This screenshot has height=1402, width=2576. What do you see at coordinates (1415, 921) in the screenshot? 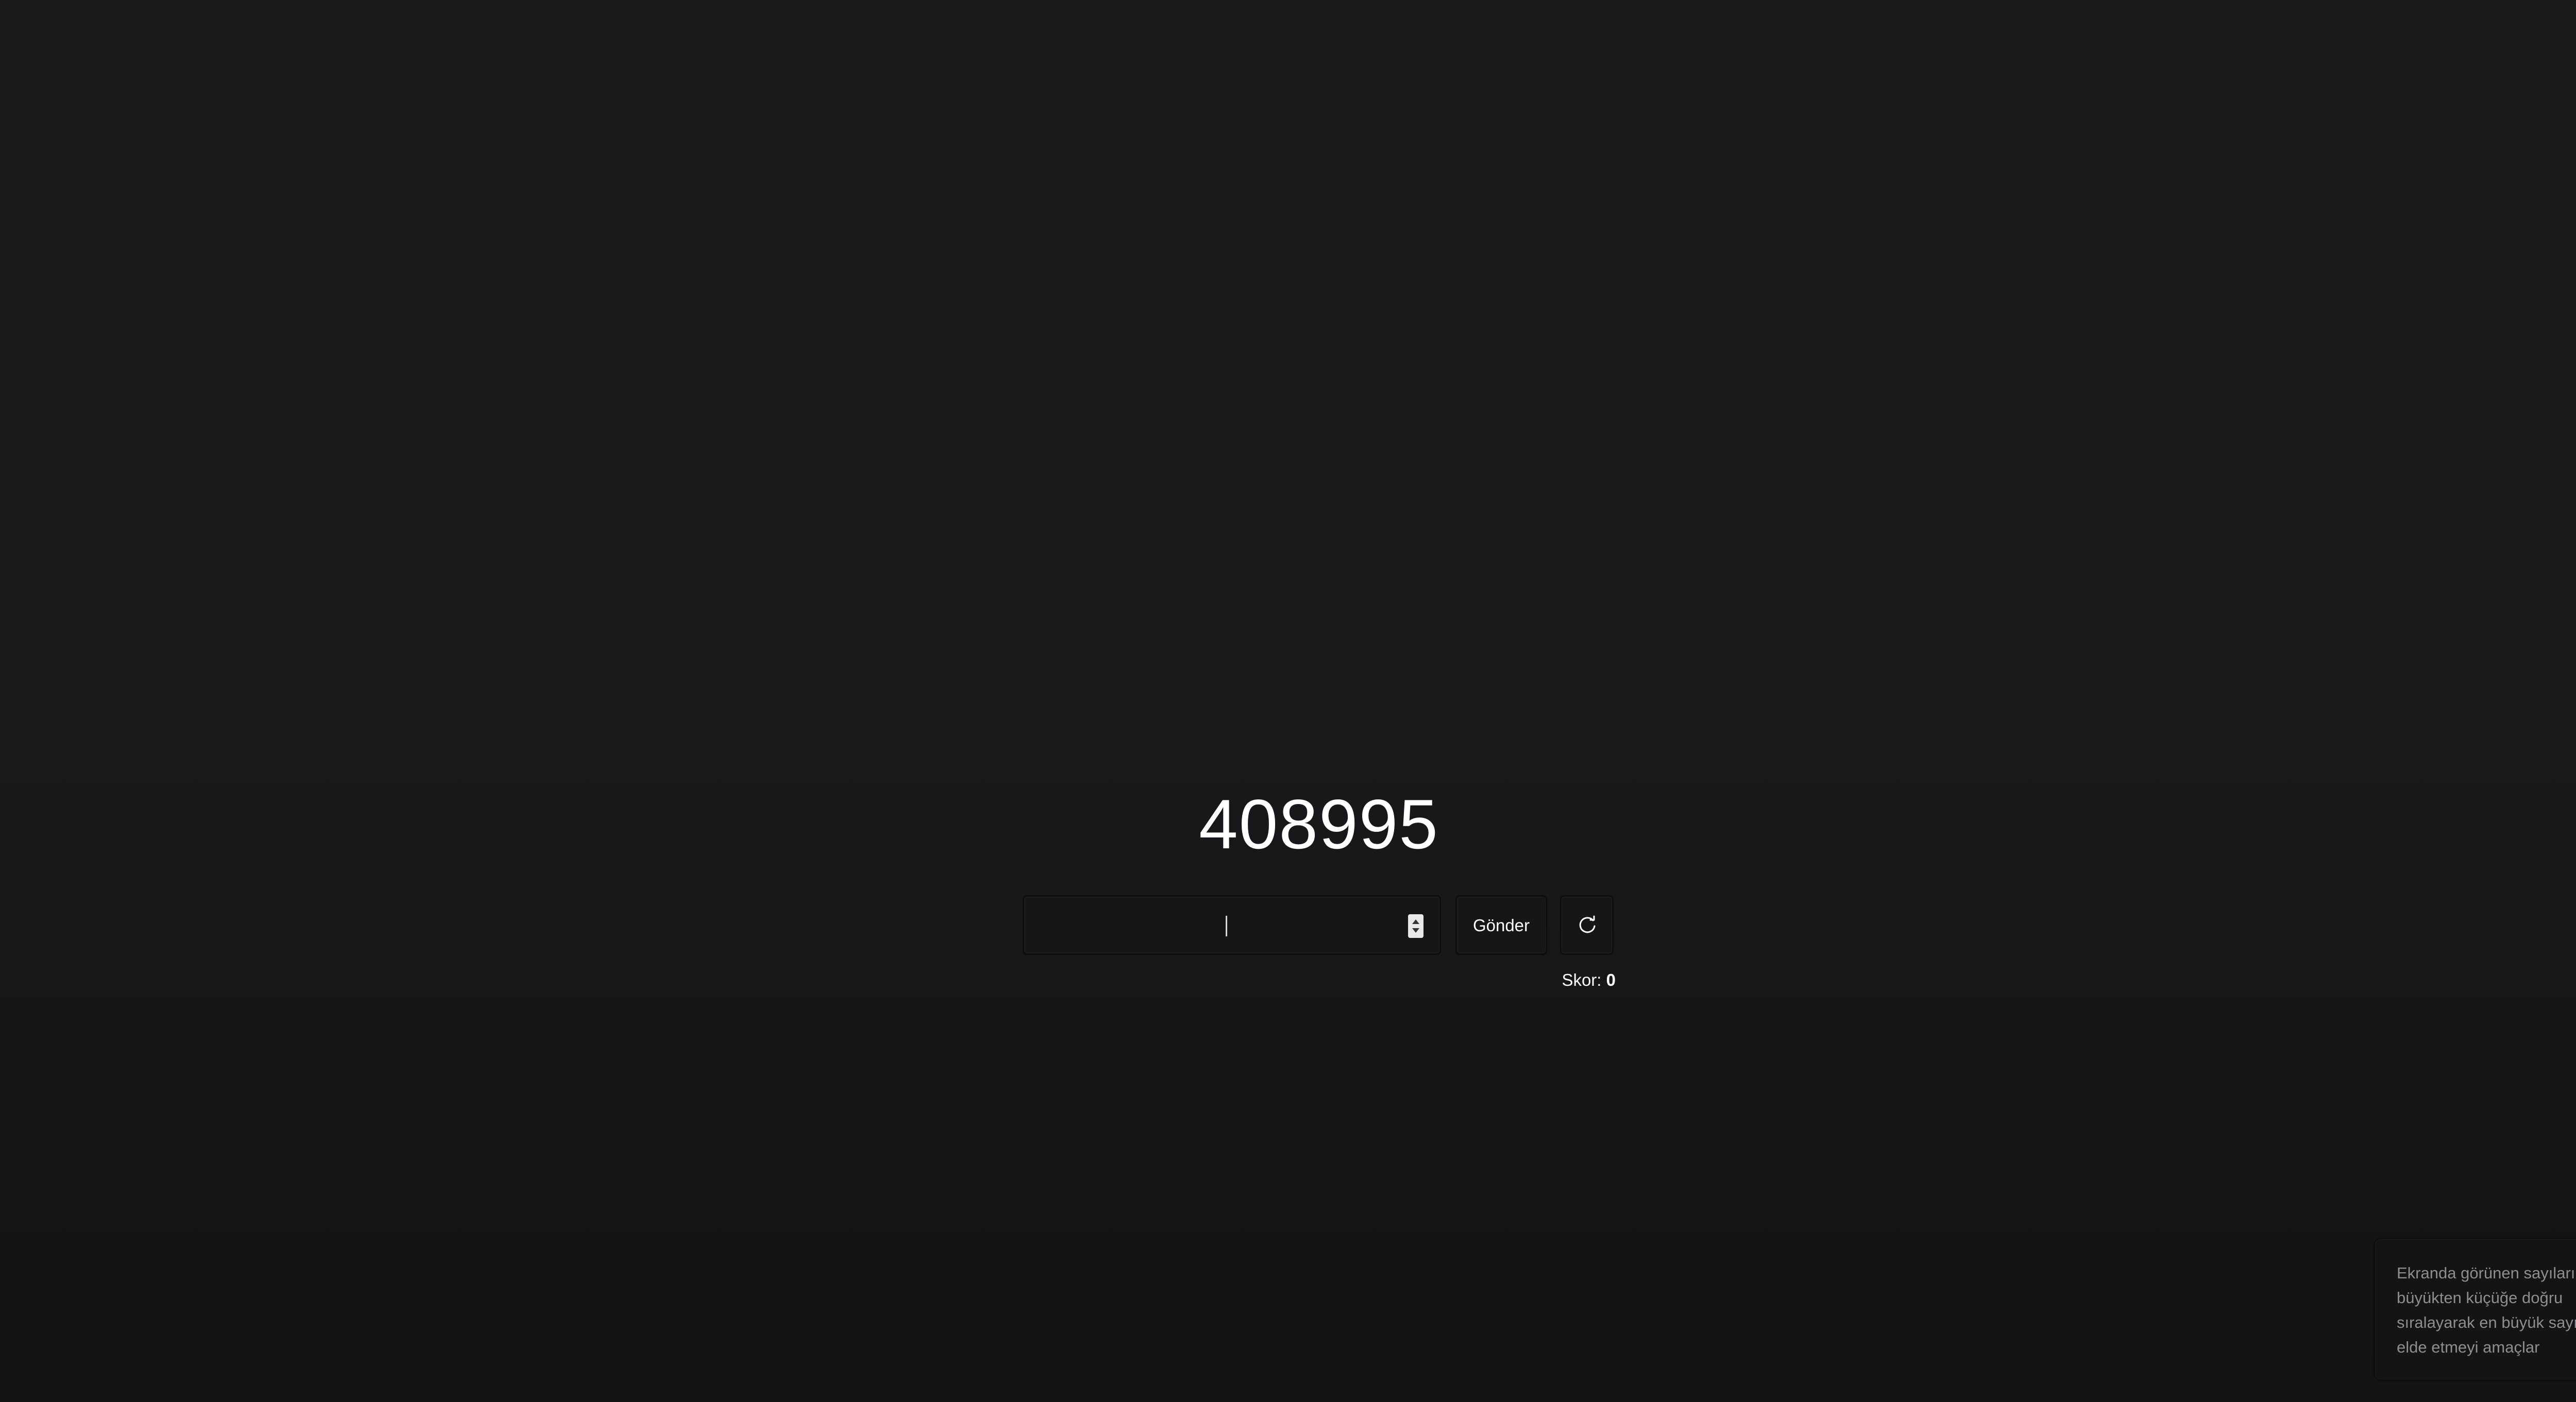
I see `stepper-up-icon` at bounding box center [1415, 921].